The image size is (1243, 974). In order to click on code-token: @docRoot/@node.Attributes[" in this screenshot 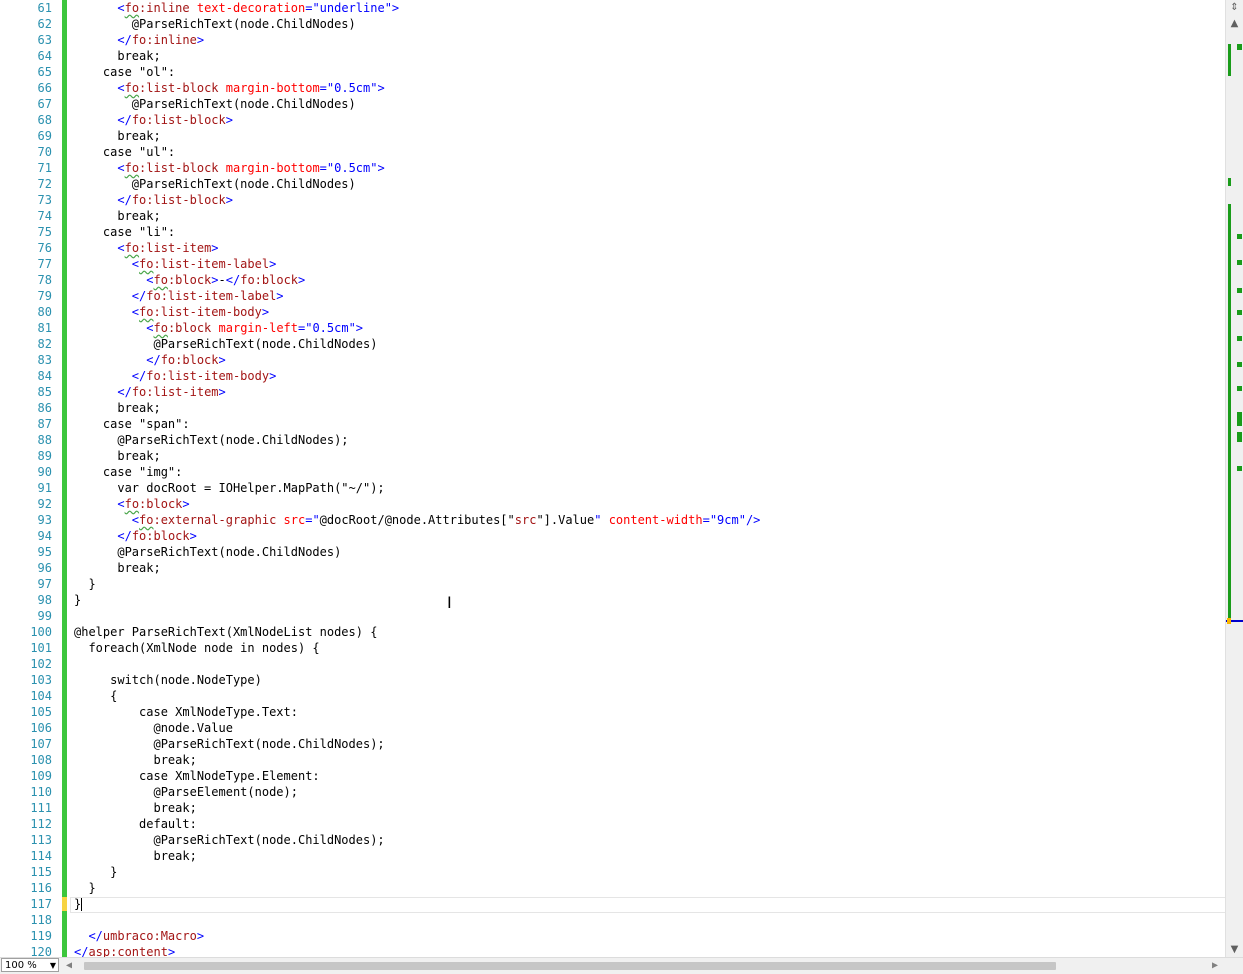, I will do `click(417, 520)`.